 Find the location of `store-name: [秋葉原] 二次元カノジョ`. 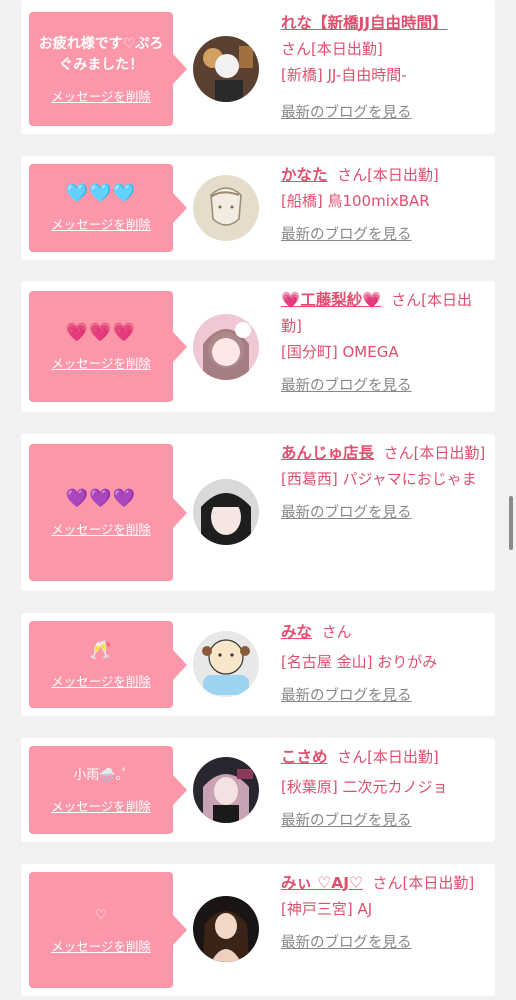

store-name: [秋葉原] 二次元カノジョ is located at coordinates (364, 787).